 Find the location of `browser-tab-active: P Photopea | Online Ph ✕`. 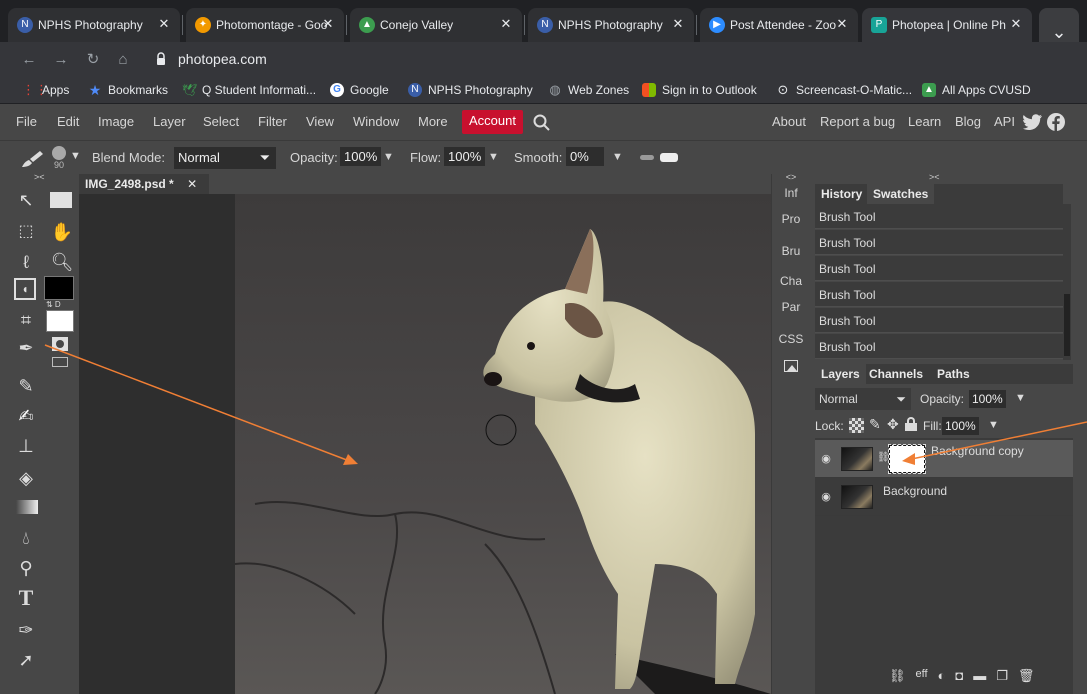

browser-tab-active: P Photopea | Online Ph ✕ is located at coordinates (947, 25).